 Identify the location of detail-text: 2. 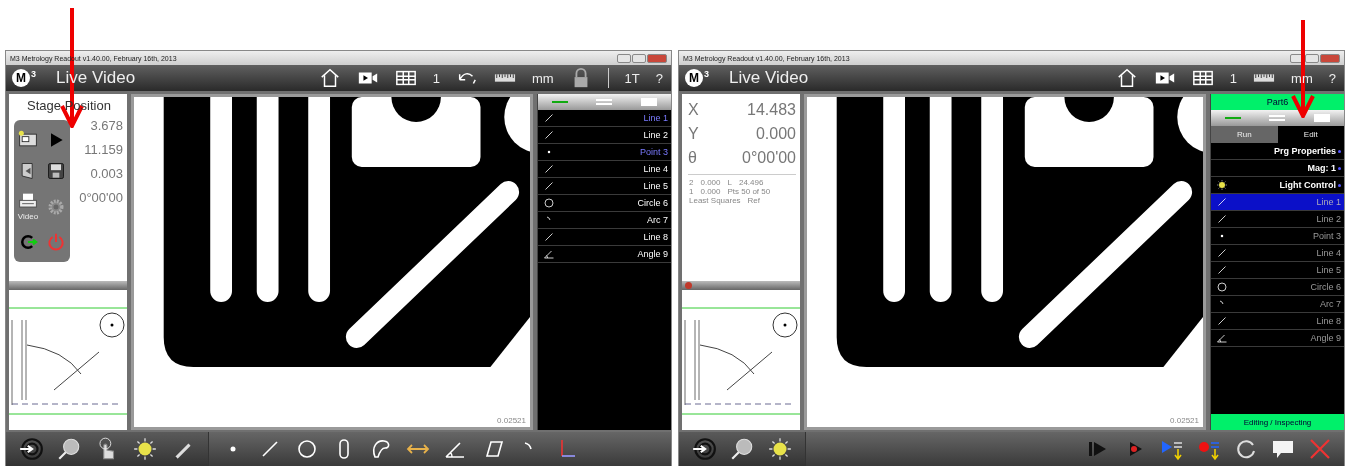
(691, 182).